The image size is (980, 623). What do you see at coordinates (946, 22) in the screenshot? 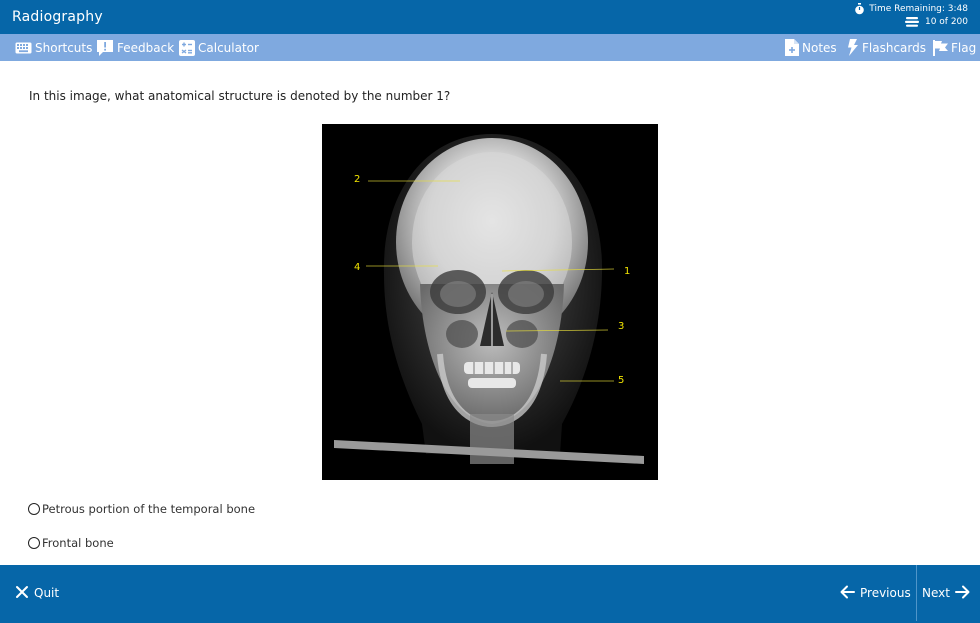
I see `question-counter: 10 of 200` at bounding box center [946, 22].